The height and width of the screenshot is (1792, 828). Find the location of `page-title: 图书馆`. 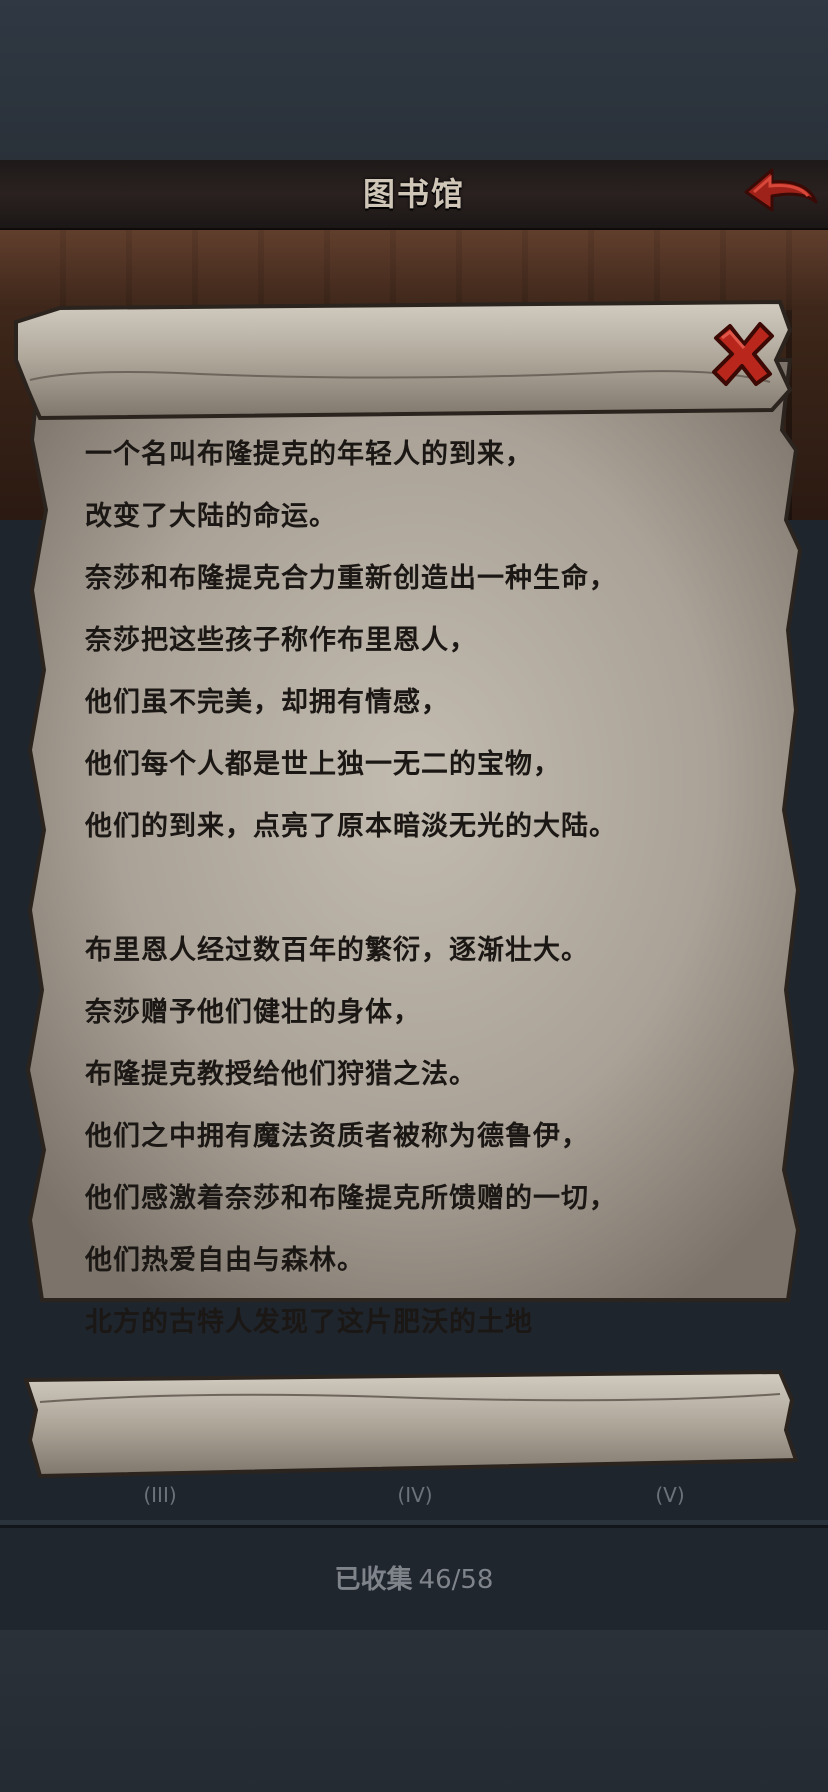

page-title: 图书馆 is located at coordinates (413, 194).